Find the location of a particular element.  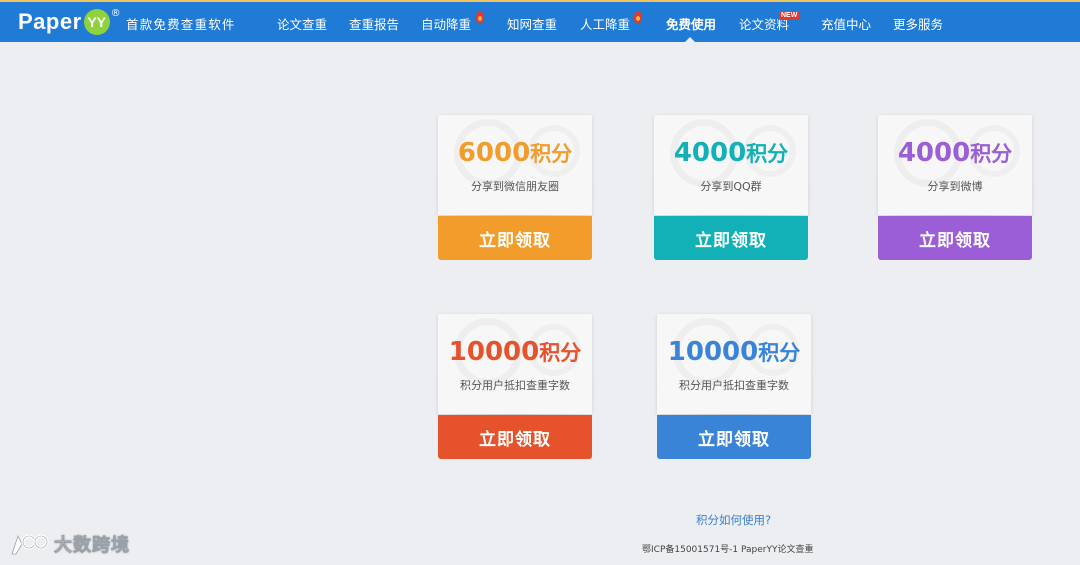

registered-mark: ® is located at coordinates (115, 13).